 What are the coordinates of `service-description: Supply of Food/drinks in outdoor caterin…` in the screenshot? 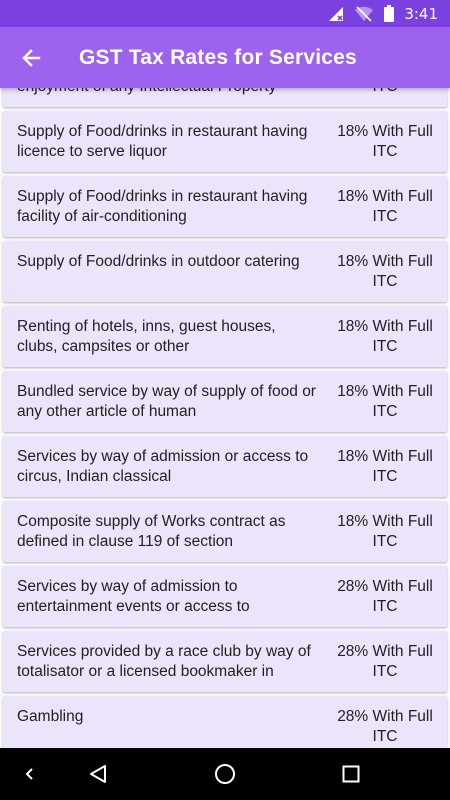 It's located at (158, 261).